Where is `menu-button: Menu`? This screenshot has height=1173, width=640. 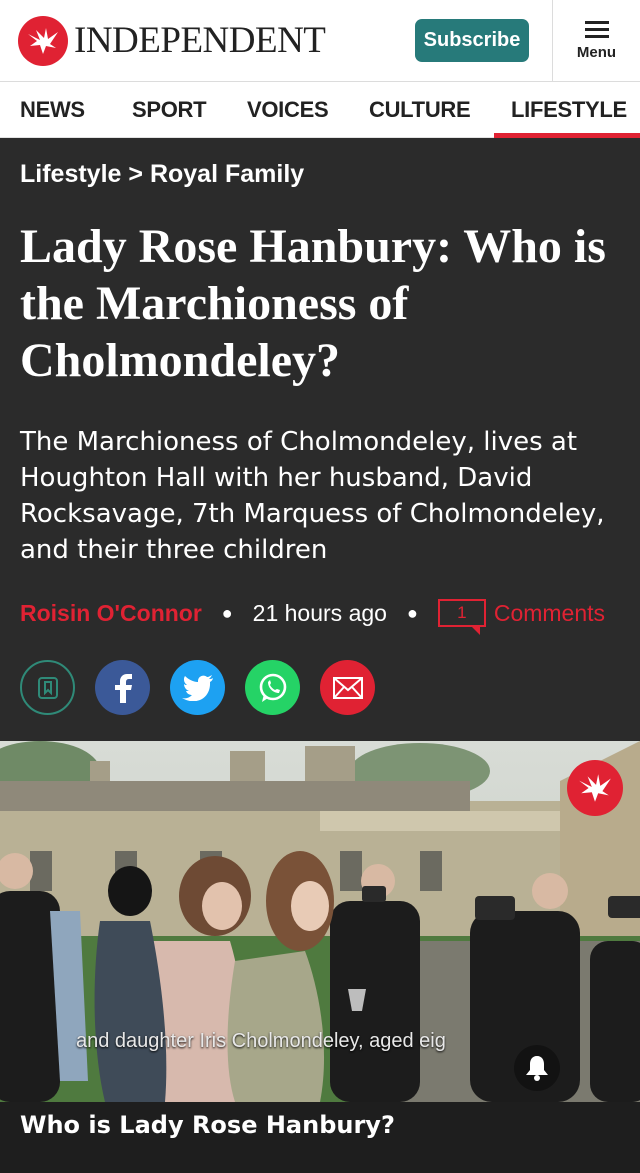
menu-button: Menu is located at coordinates (596, 41).